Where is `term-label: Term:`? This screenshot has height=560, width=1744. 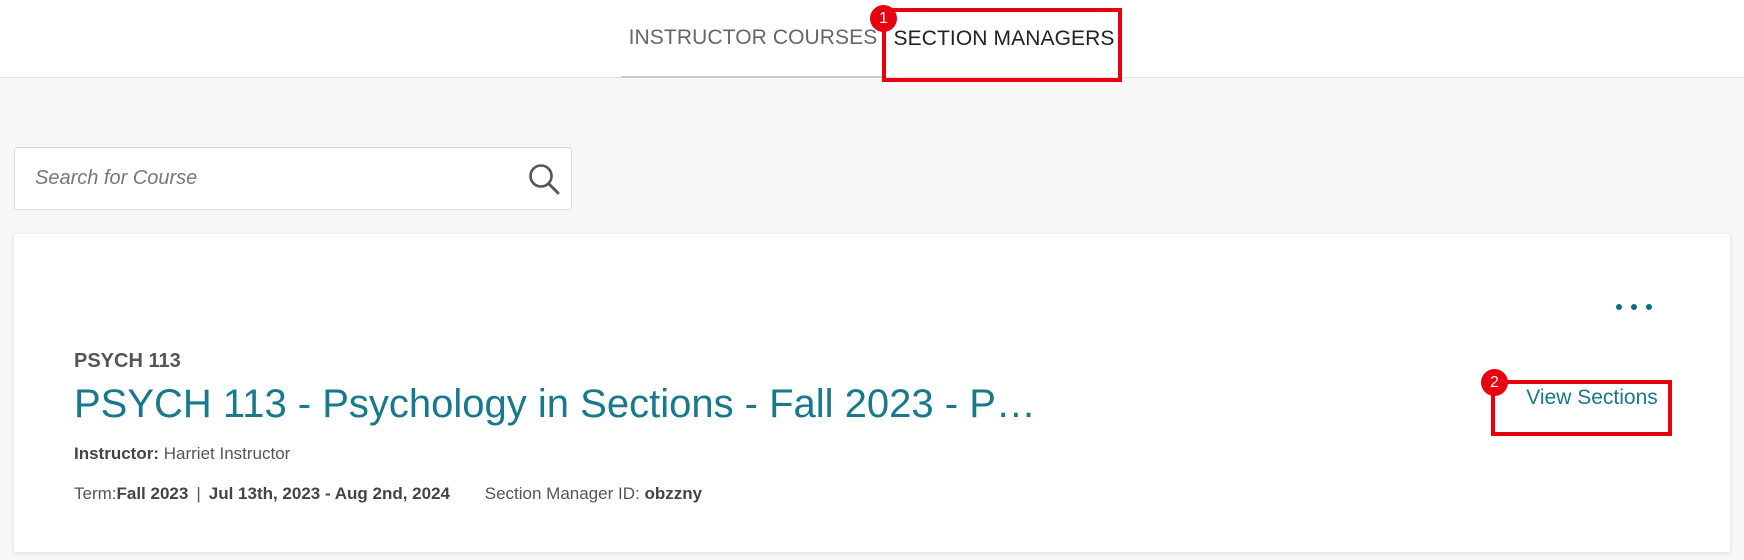
term-label: Term: is located at coordinates (95, 493).